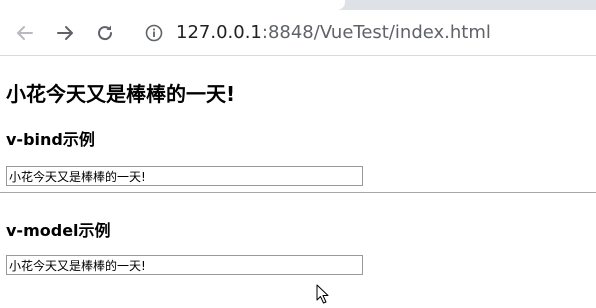  What do you see at coordinates (298, 192) in the screenshot?
I see `horizontal-rule` at bounding box center [298, 192].